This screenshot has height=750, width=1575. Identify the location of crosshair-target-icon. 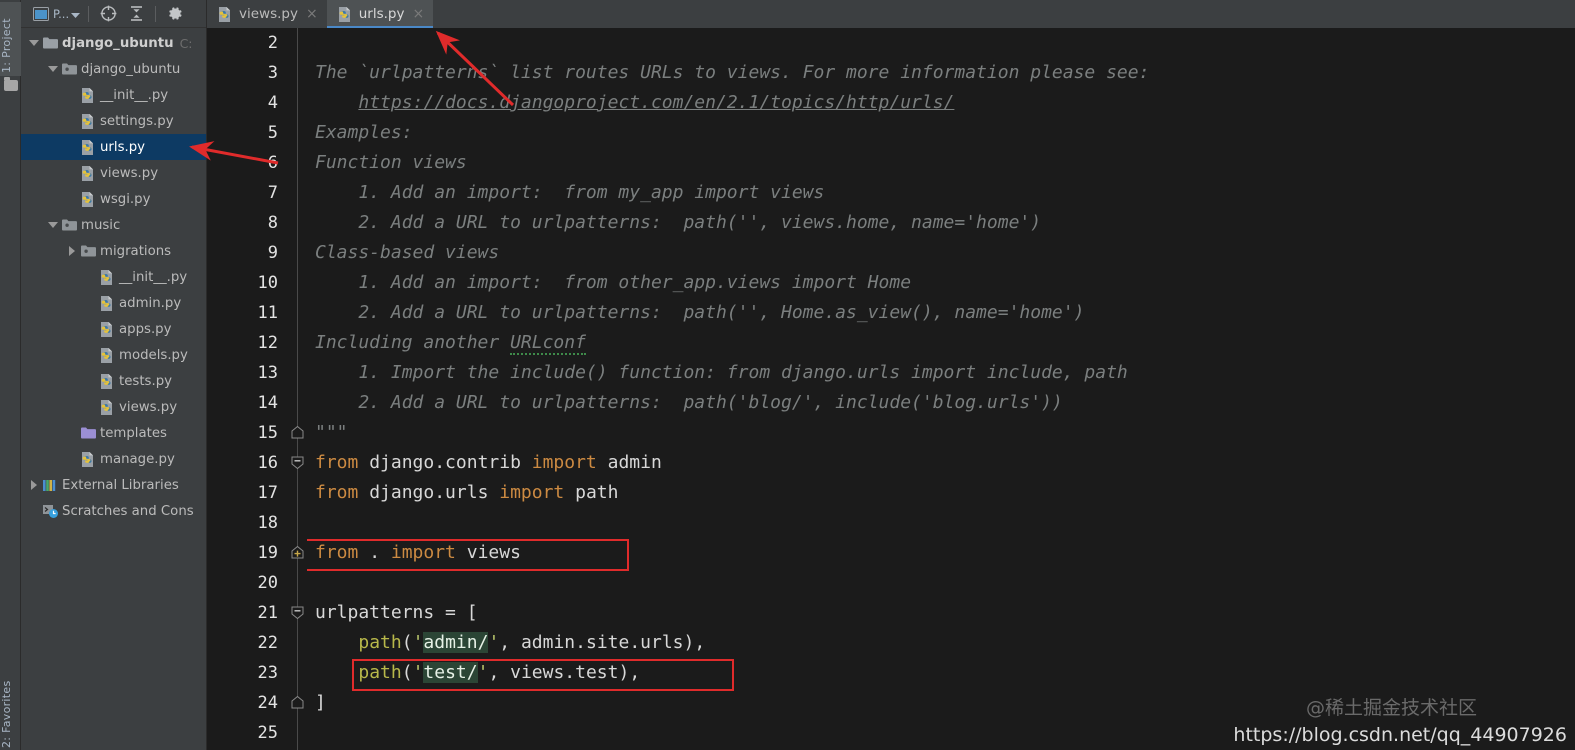
(108, 14).